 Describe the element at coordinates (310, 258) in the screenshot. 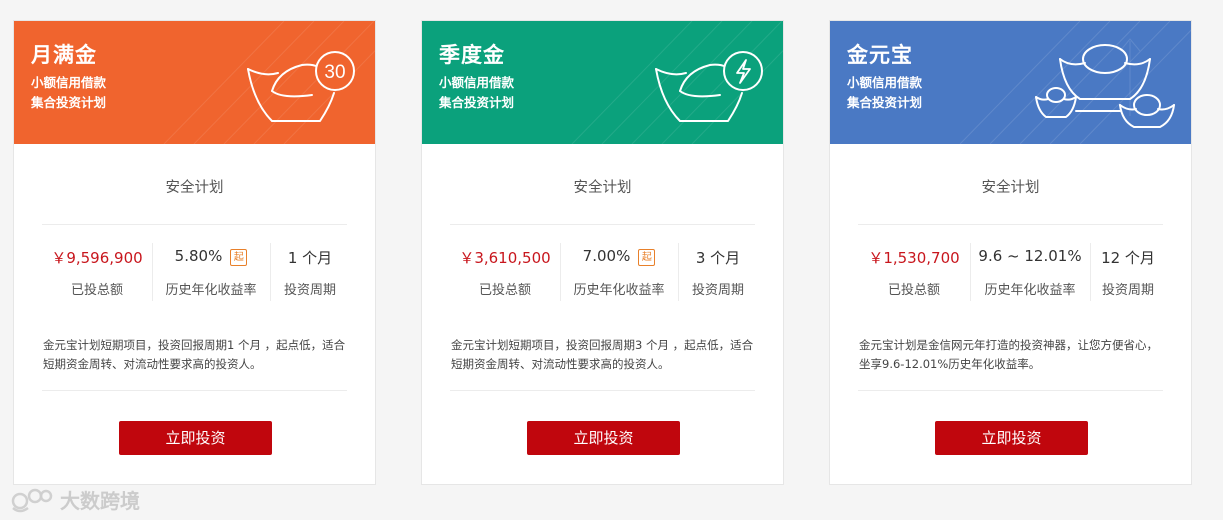

I see `invest-period: 1 个月` at that location.